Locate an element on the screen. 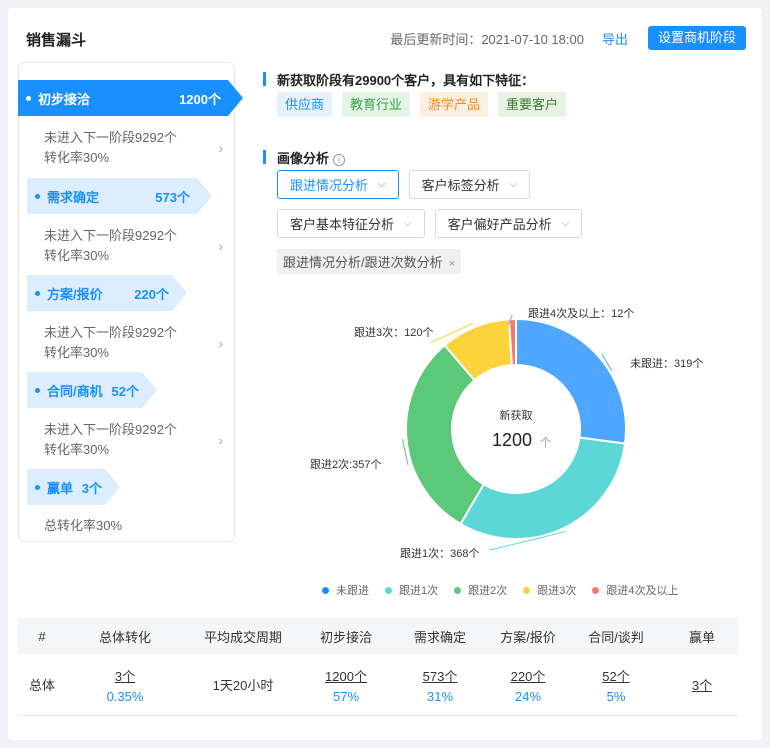 This screenshot has width=770, height=748. select-label: 跟进情况分析 is located at coordinates (329, 185).